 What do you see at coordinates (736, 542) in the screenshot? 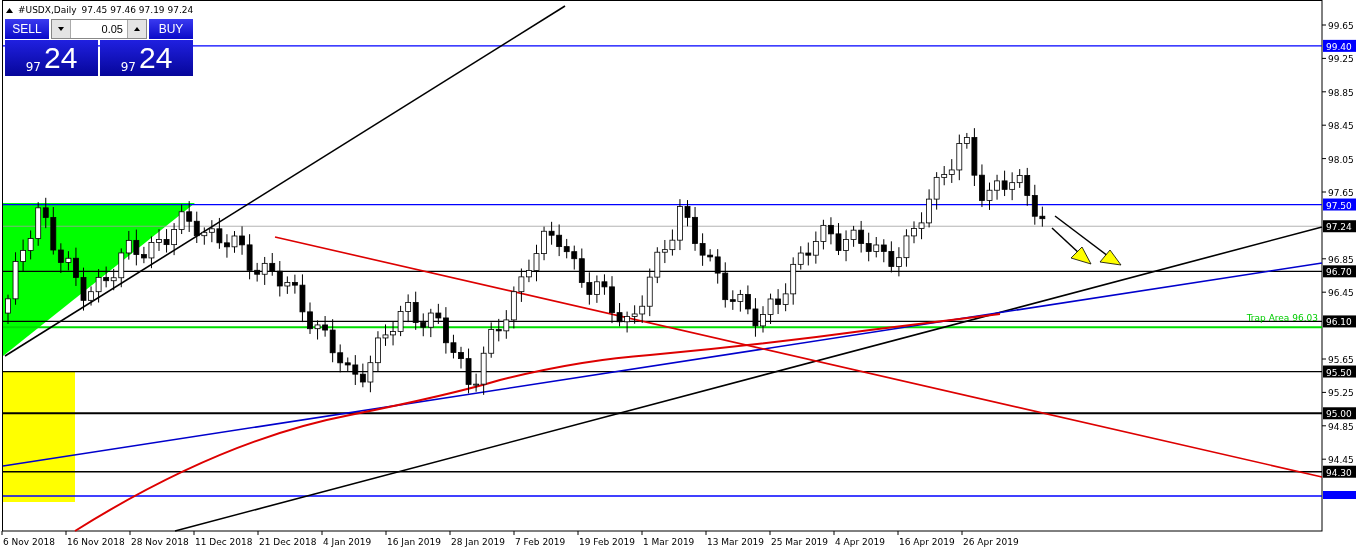
I see `date-tick-label: 13 Mar 2019` at bounding box center [736, 542].